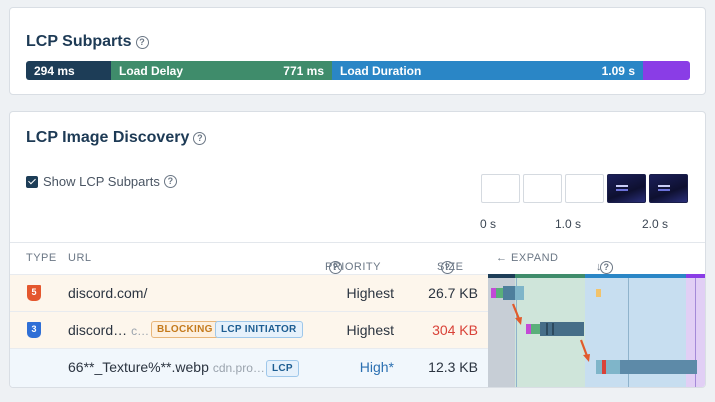  I want to click on request-url: discord.com/, so click(107, 293).